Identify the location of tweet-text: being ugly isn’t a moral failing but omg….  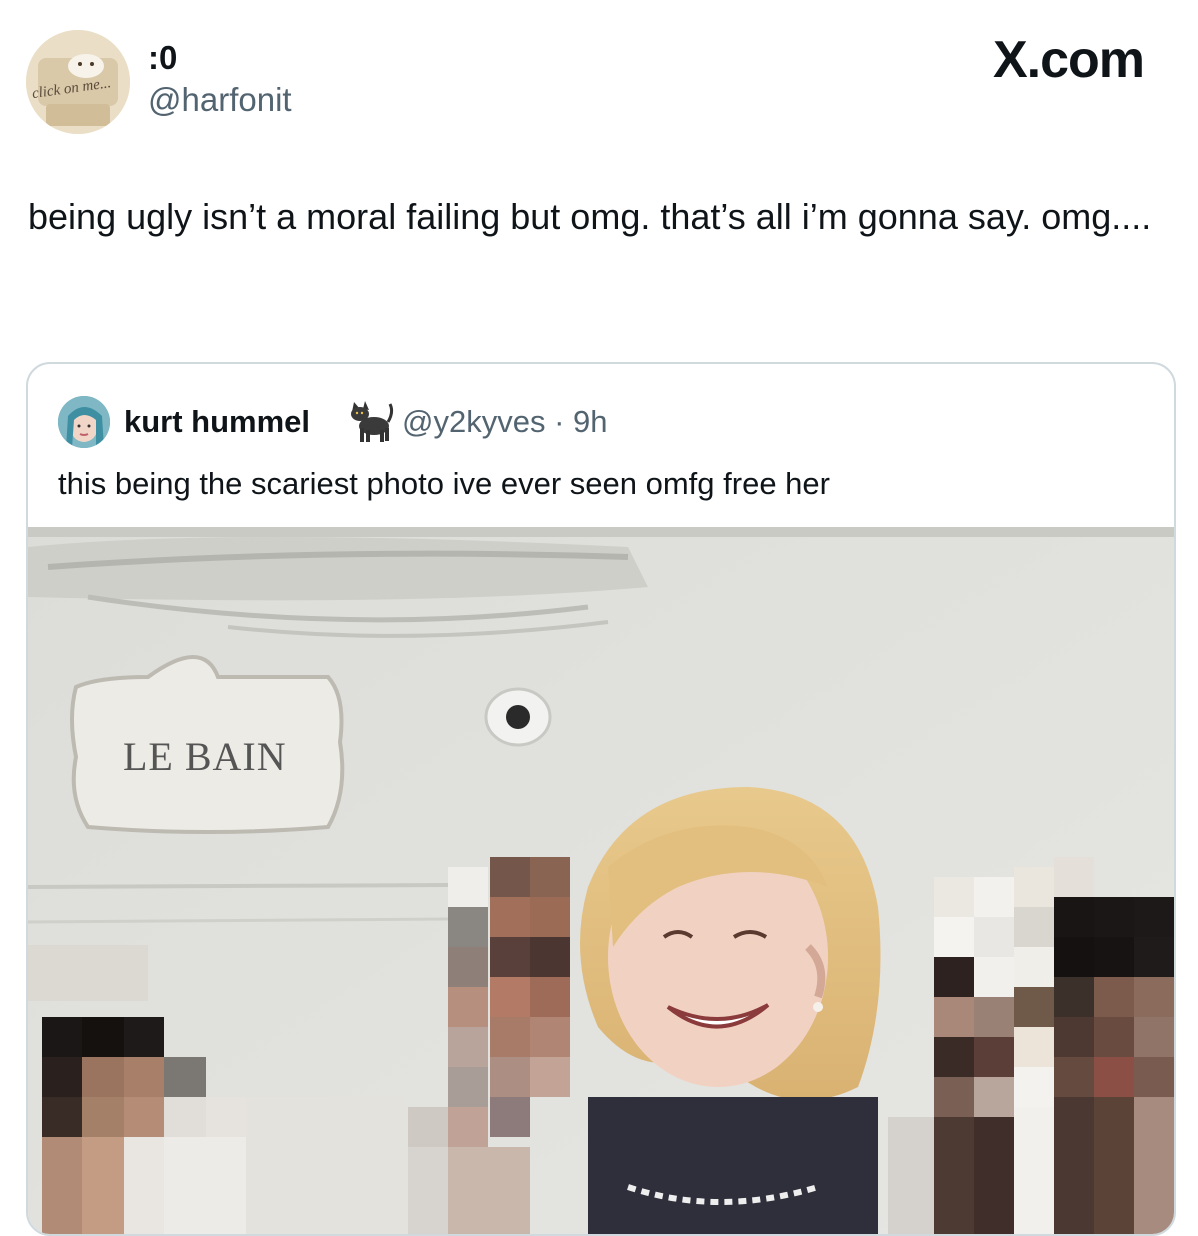
(590, 216).